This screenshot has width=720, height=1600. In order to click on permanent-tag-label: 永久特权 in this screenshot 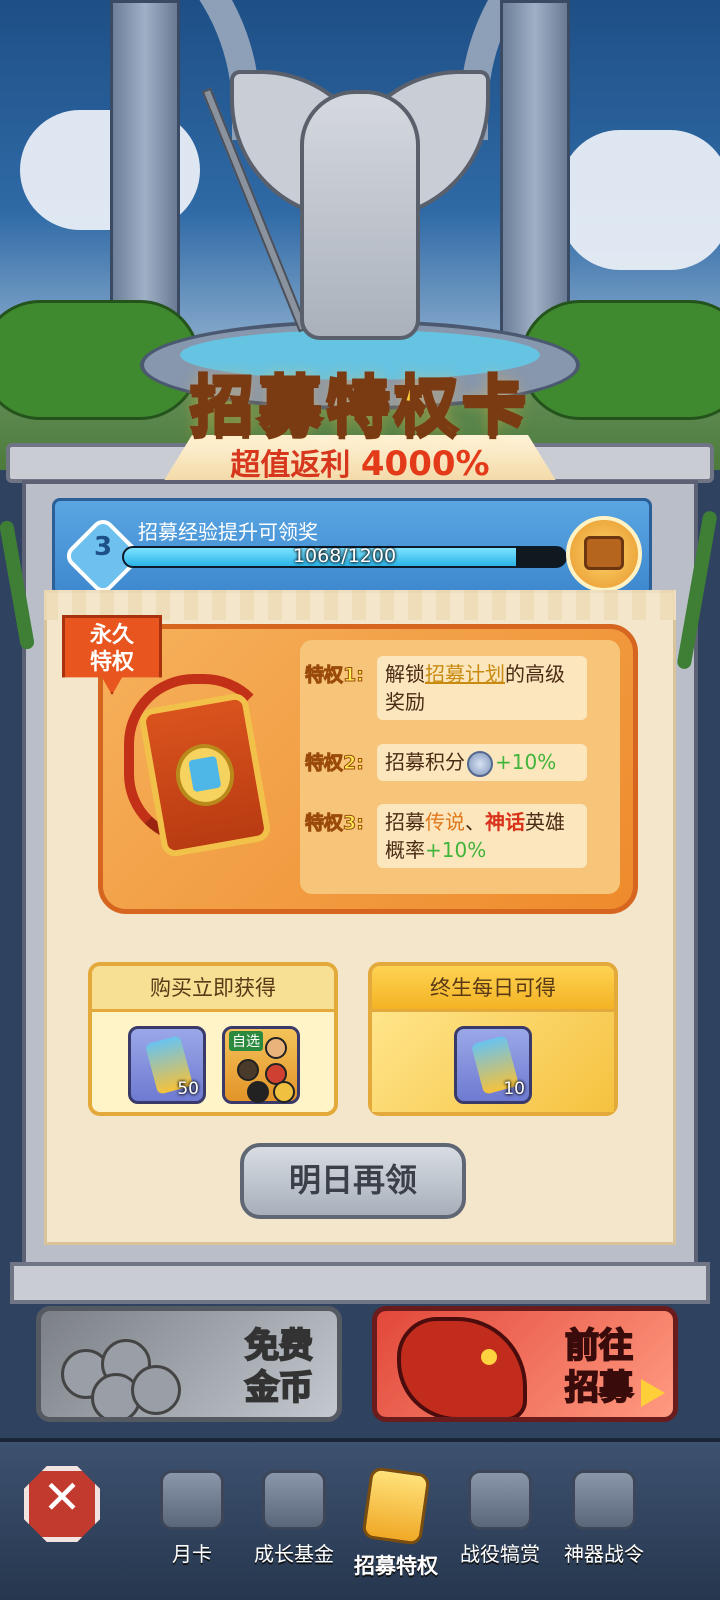, I will do `click(111, 649)`.